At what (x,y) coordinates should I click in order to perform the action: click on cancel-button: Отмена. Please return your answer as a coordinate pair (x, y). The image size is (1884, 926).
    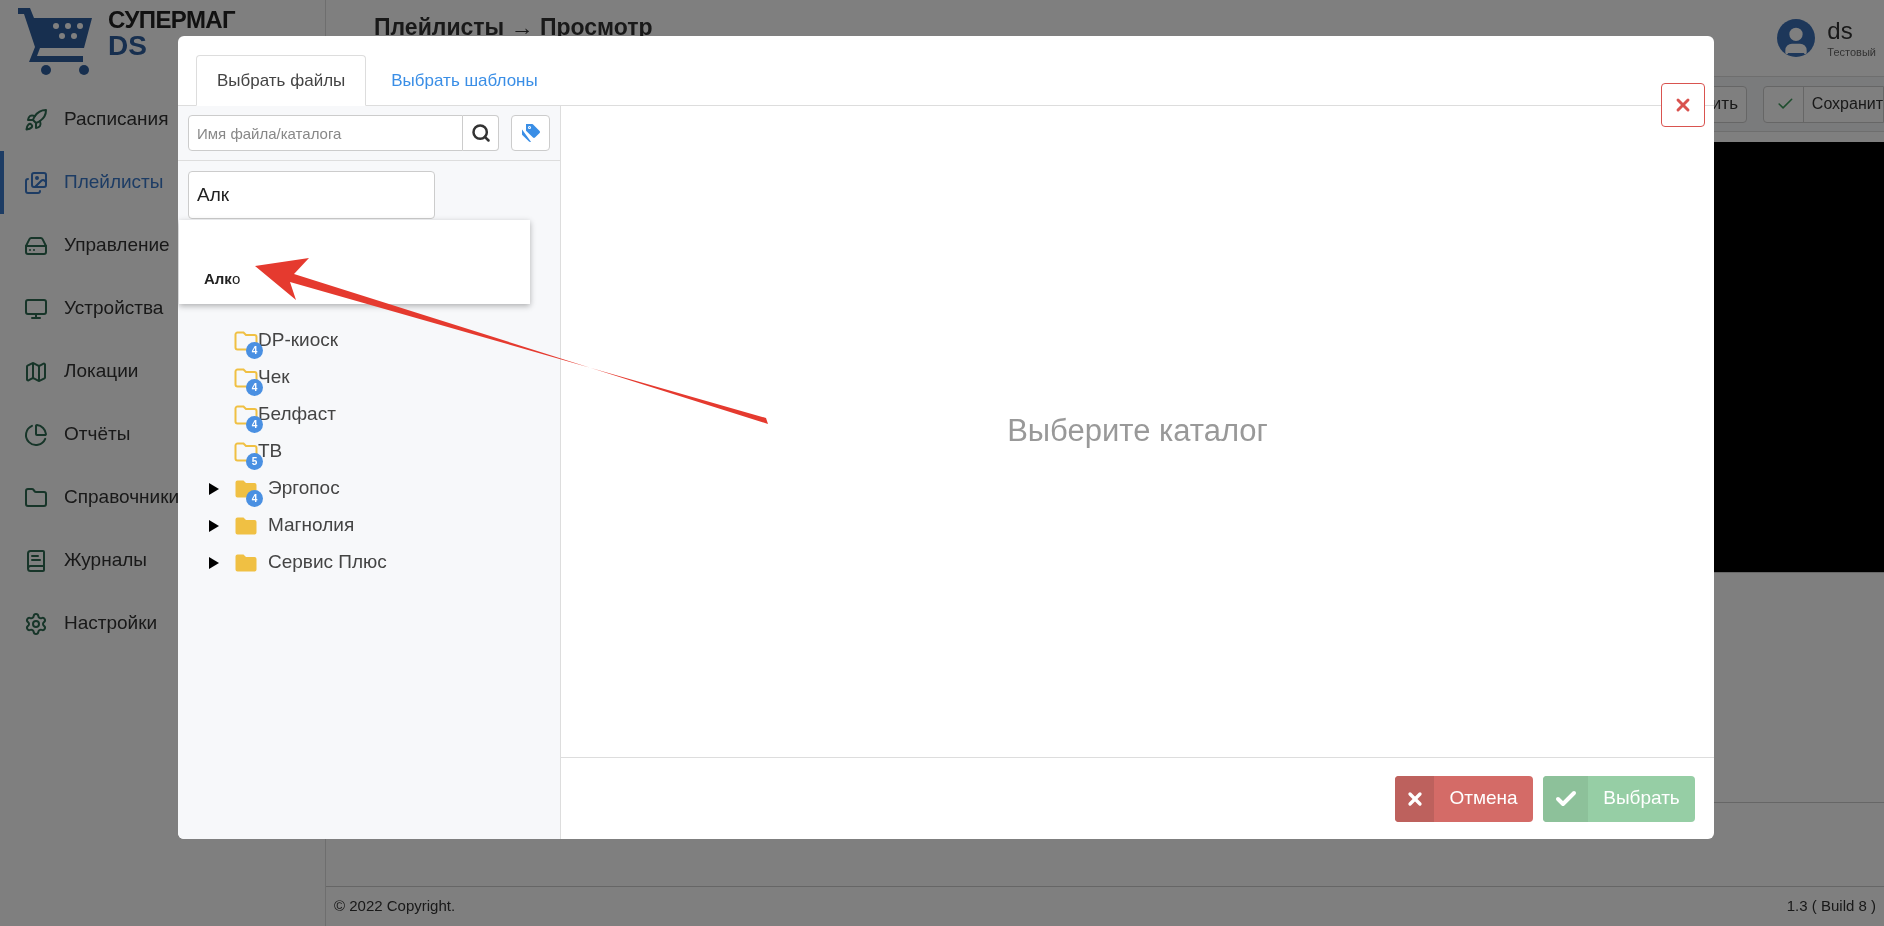
    Looking at the image, I should click on (1464, 798).